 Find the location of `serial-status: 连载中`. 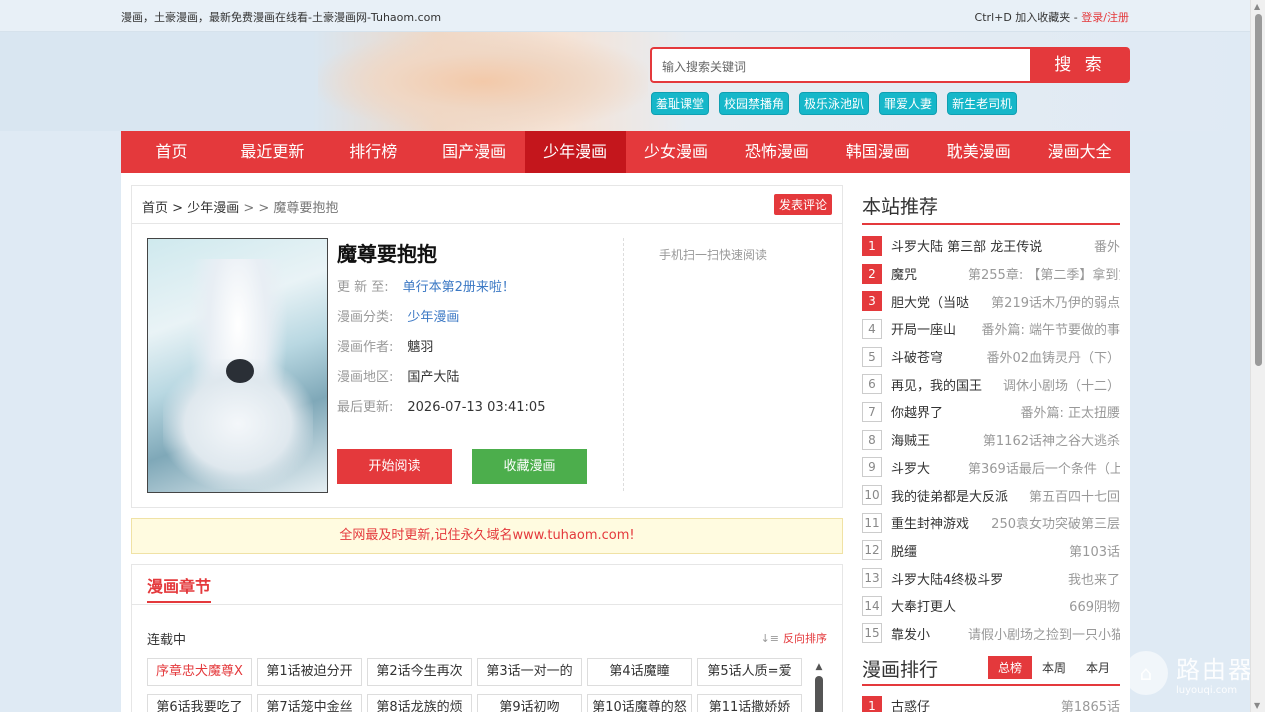

serial-status: 连载中 is located at coordinates (167, 640).